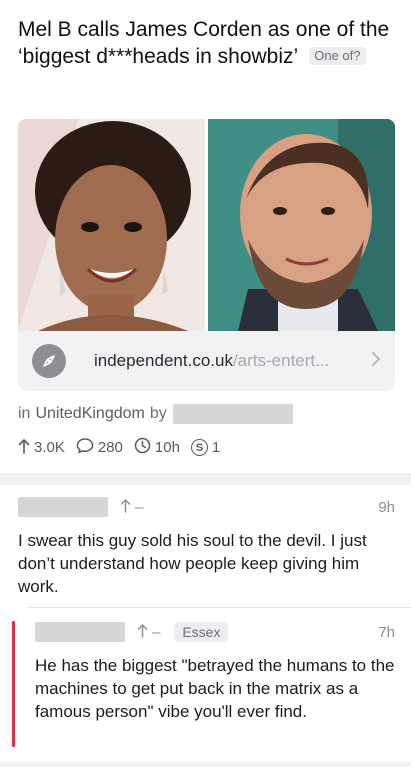 The width and height of the screenshot is (411, 767). I want to click on photo-man, so click(301, 225).